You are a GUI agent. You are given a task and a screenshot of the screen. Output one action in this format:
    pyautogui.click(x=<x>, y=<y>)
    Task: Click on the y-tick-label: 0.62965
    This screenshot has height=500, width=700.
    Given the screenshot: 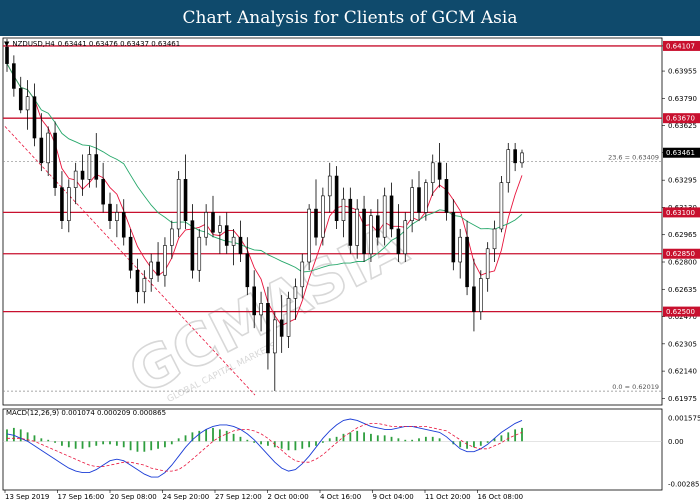 What is the action you would take?
    pyautogui.click(x=682, y=235)
    